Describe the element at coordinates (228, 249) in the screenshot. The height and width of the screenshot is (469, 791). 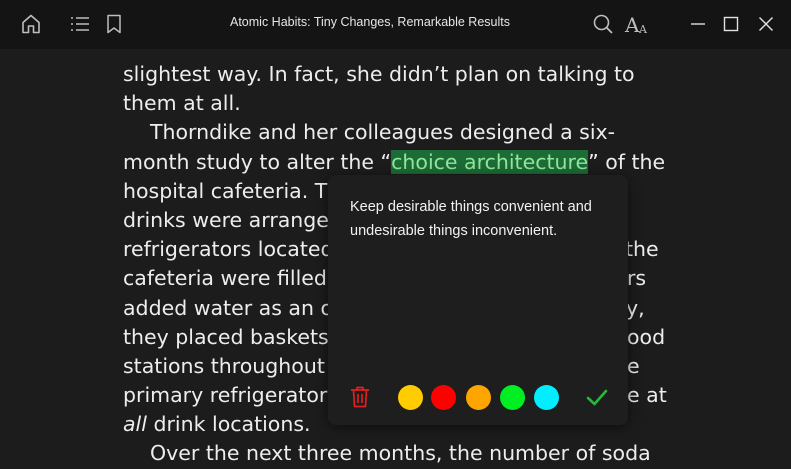
I see `text-fragment: refrigerators located` at that location.